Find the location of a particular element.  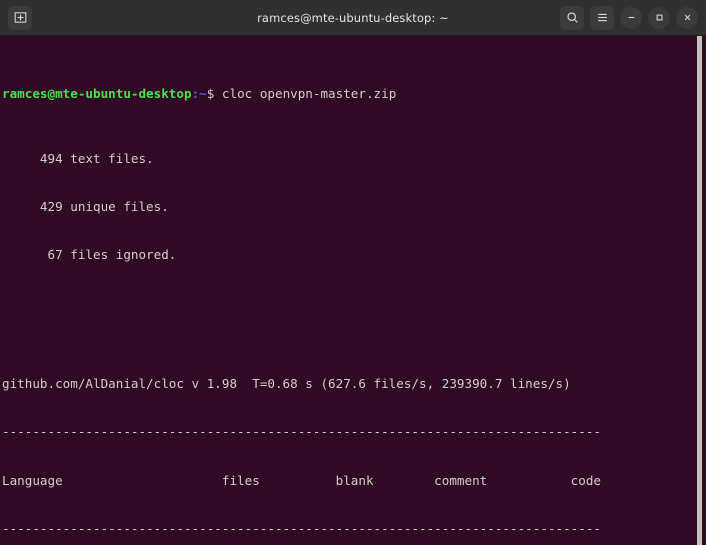

search-icon is located at coordinates (572, 17).